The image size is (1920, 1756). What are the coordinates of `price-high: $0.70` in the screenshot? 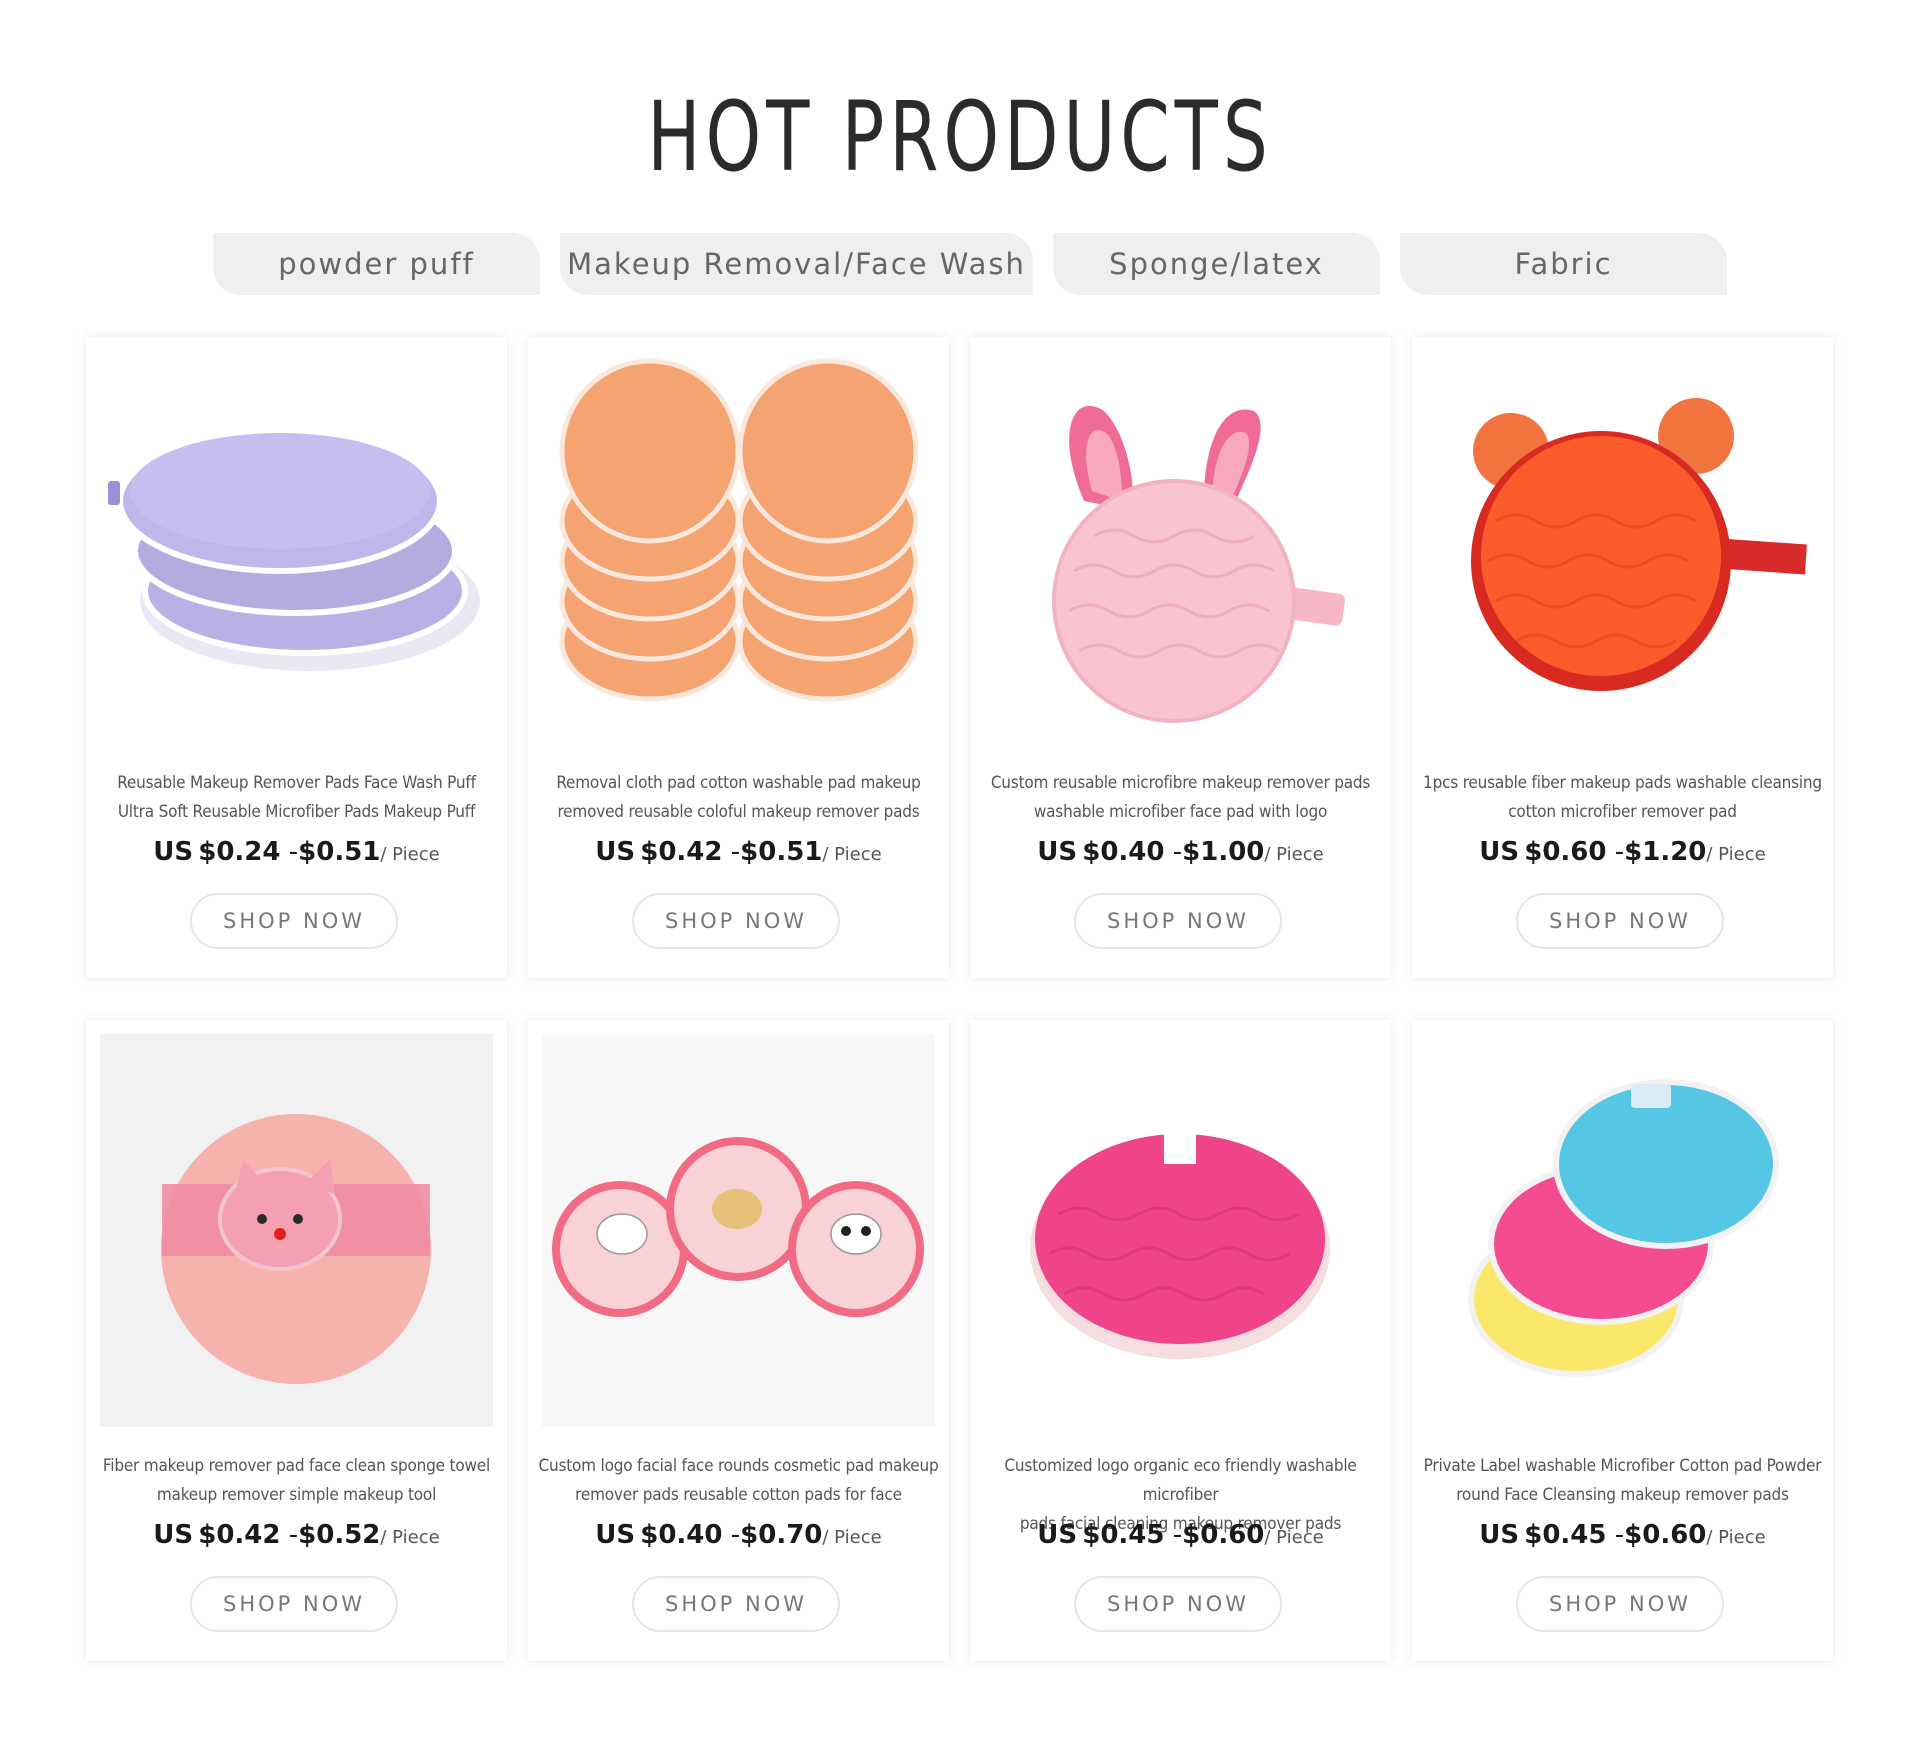 It's located at (781, 1535).